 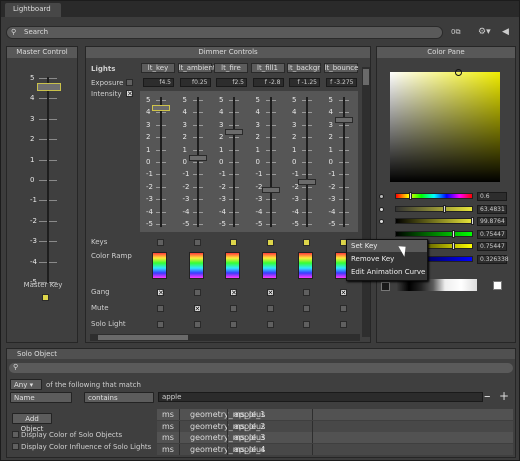 What do you see at coordinates (335, 437) in the screenshot?
I see `table-row: msgeometry_ms_plusapple_3` at bounding box center [335, 437].